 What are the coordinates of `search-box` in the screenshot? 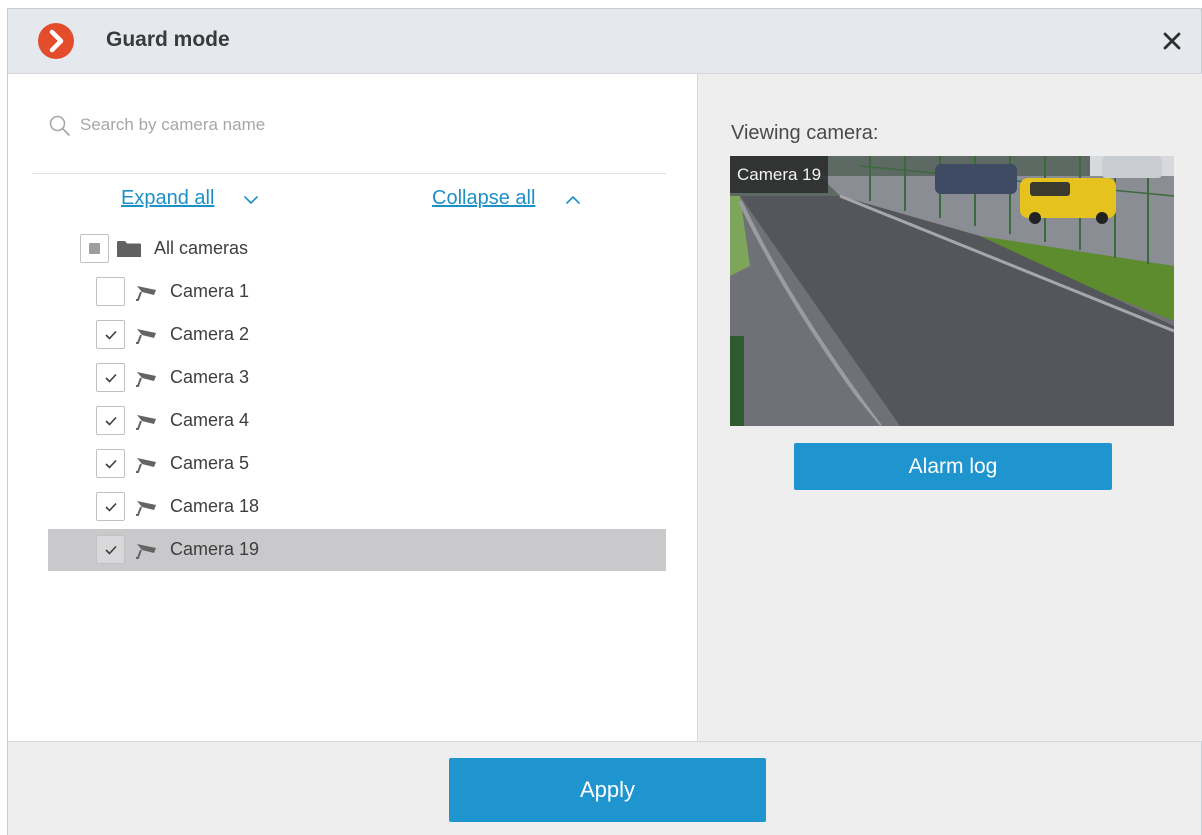 It's located at (349, 140).